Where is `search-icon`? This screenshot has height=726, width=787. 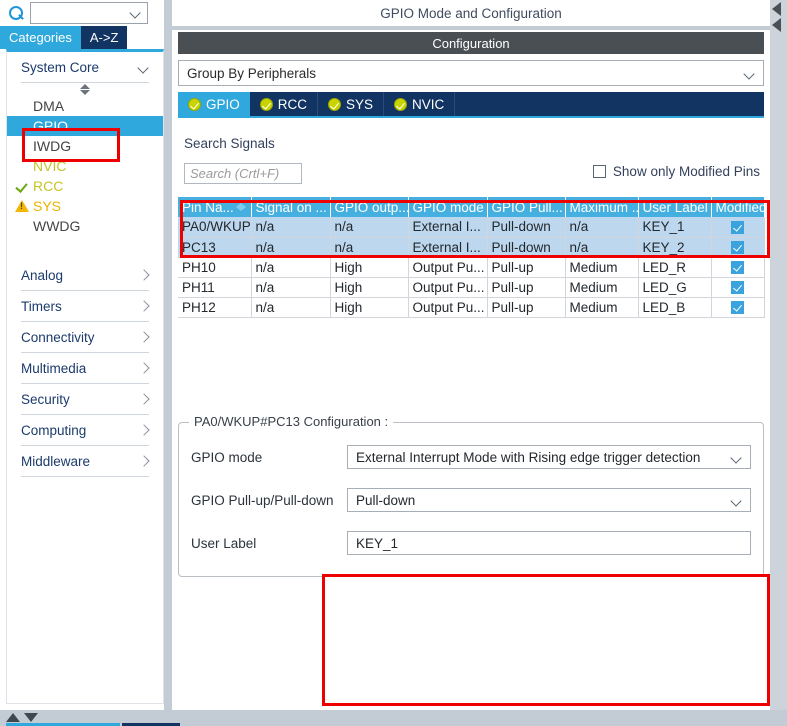 search-icon is located at coordinates (16, 13).